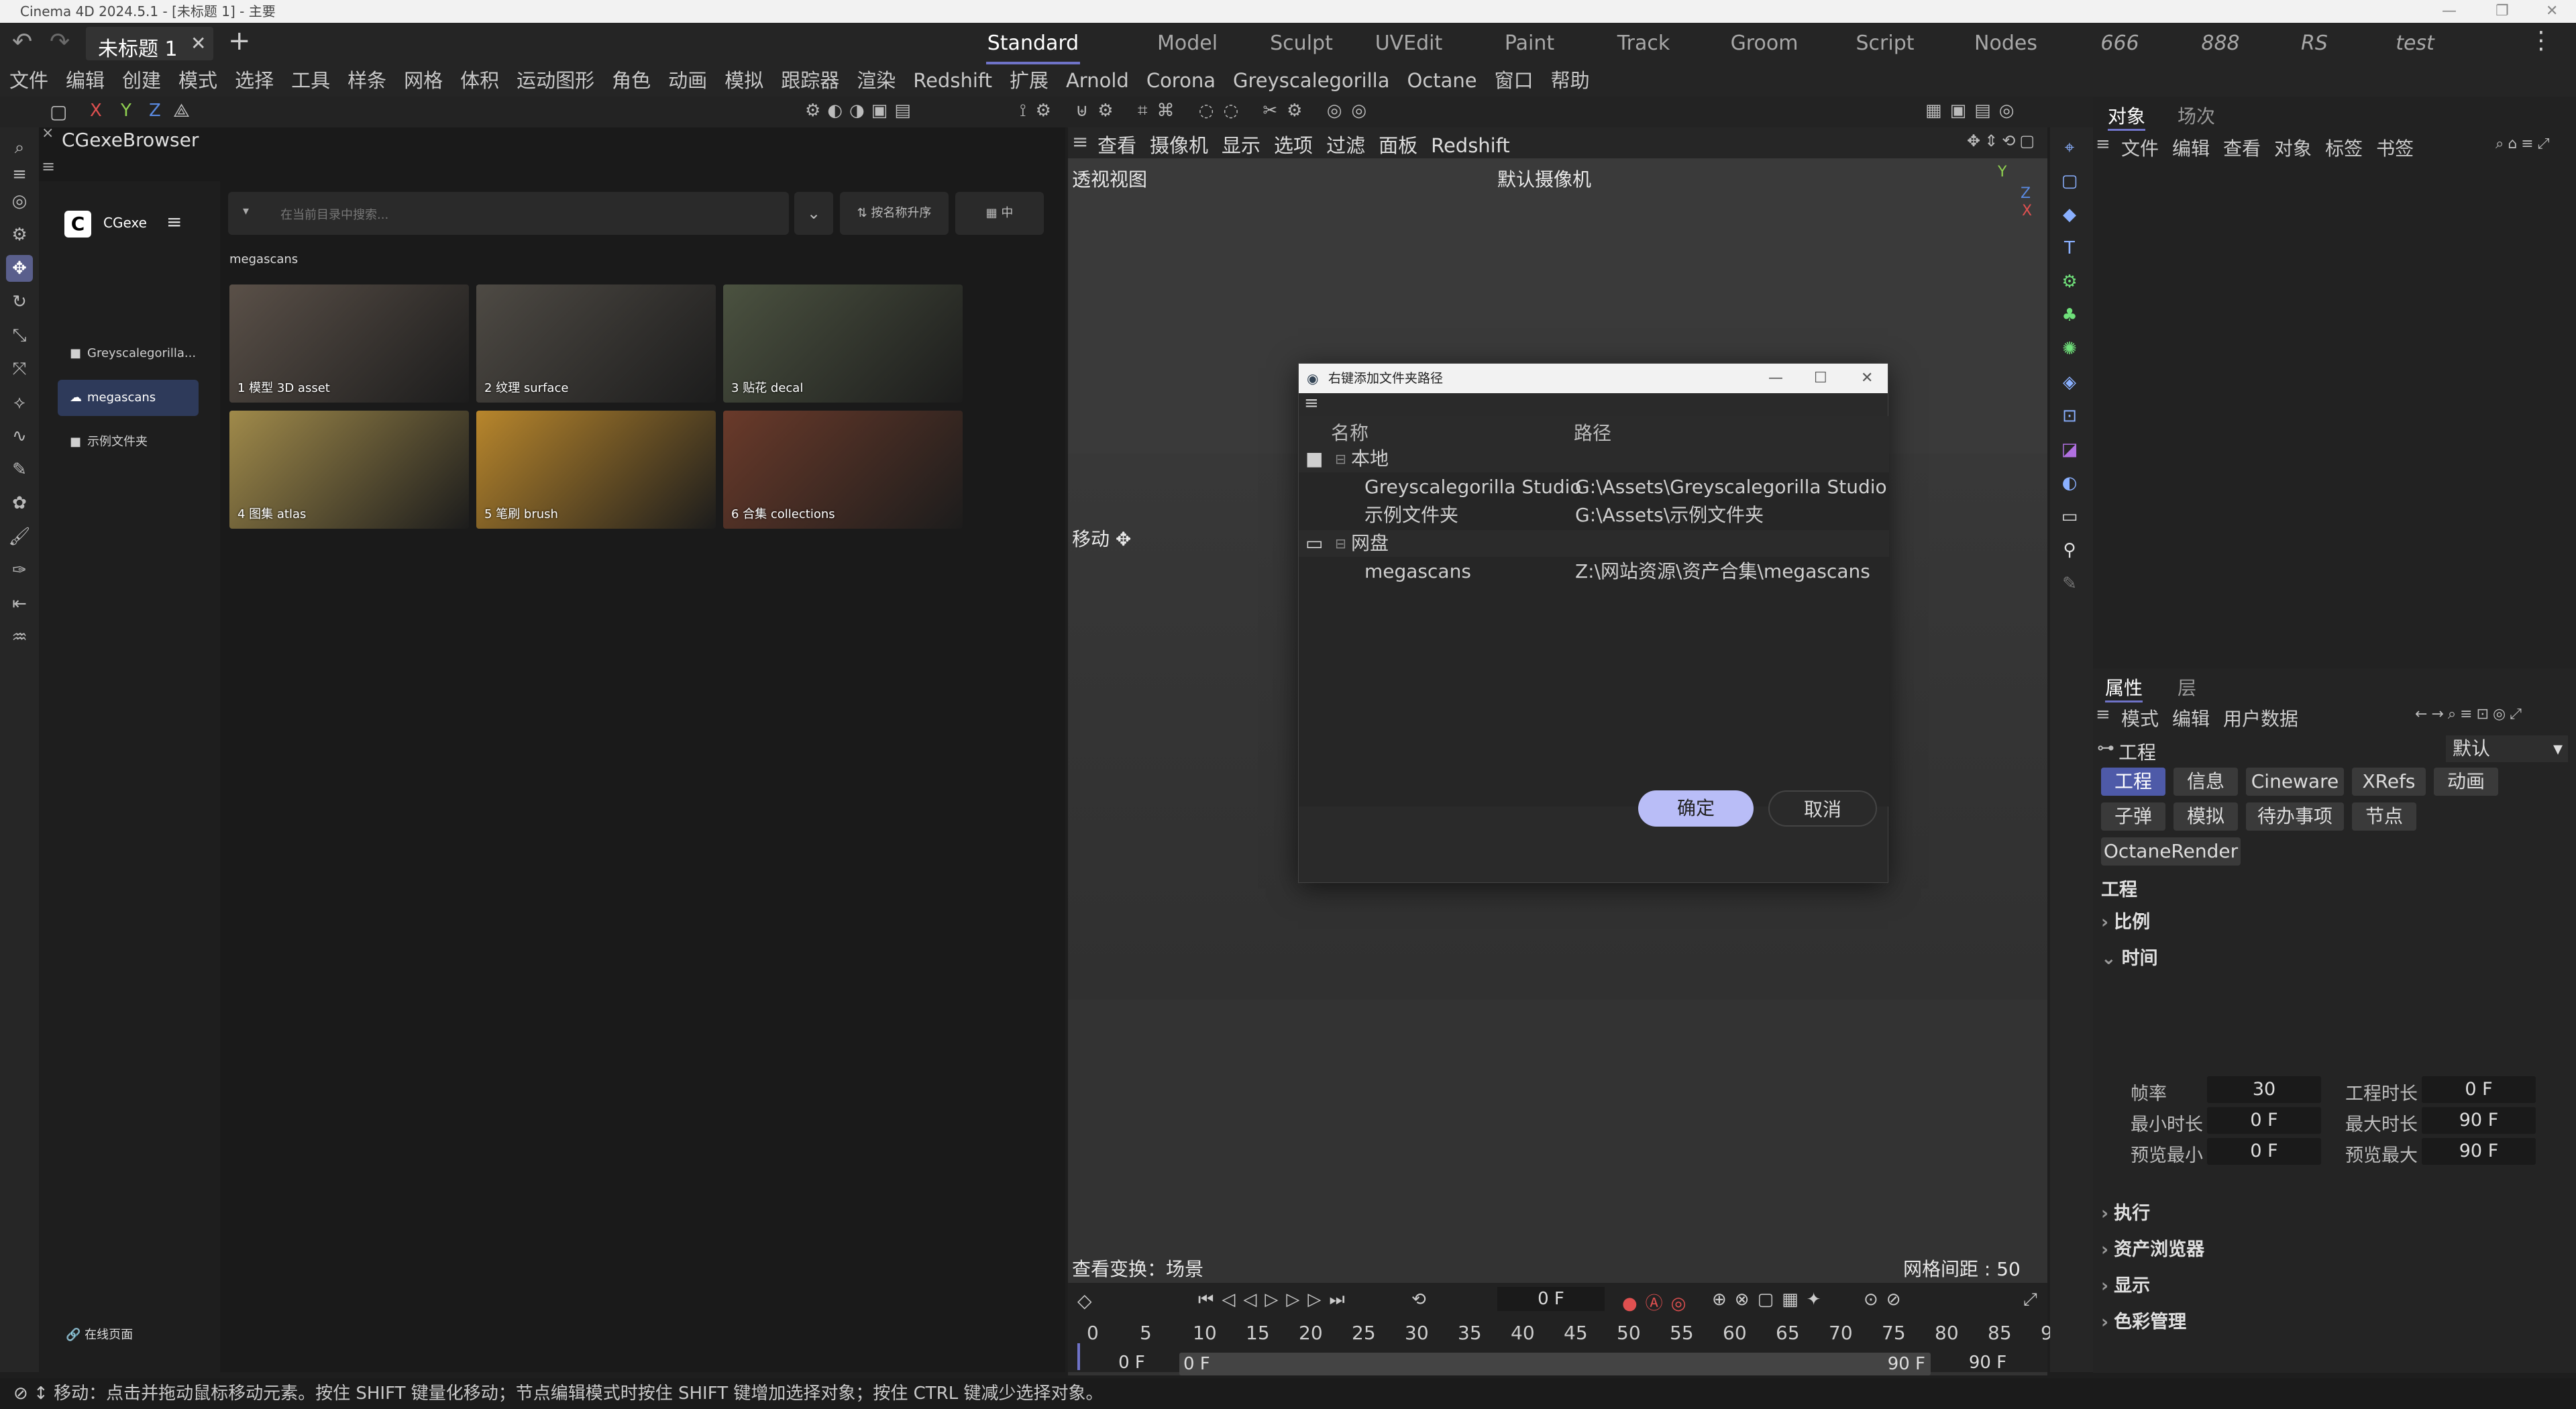  I want to click on range-start-field: 0 F, so click(1132, 1364).